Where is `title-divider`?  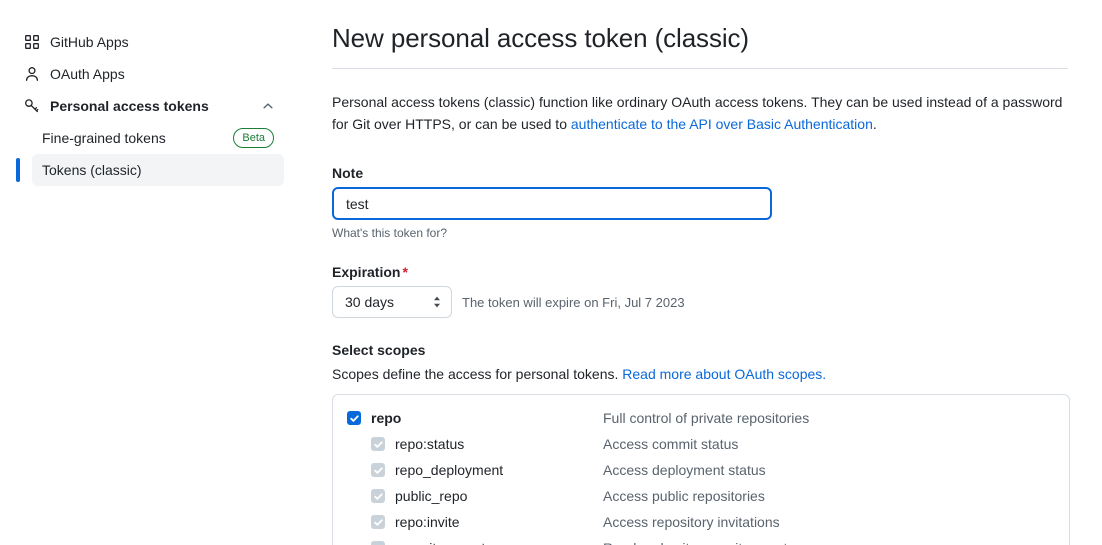
title-divider is located at coordinates (700, 68).